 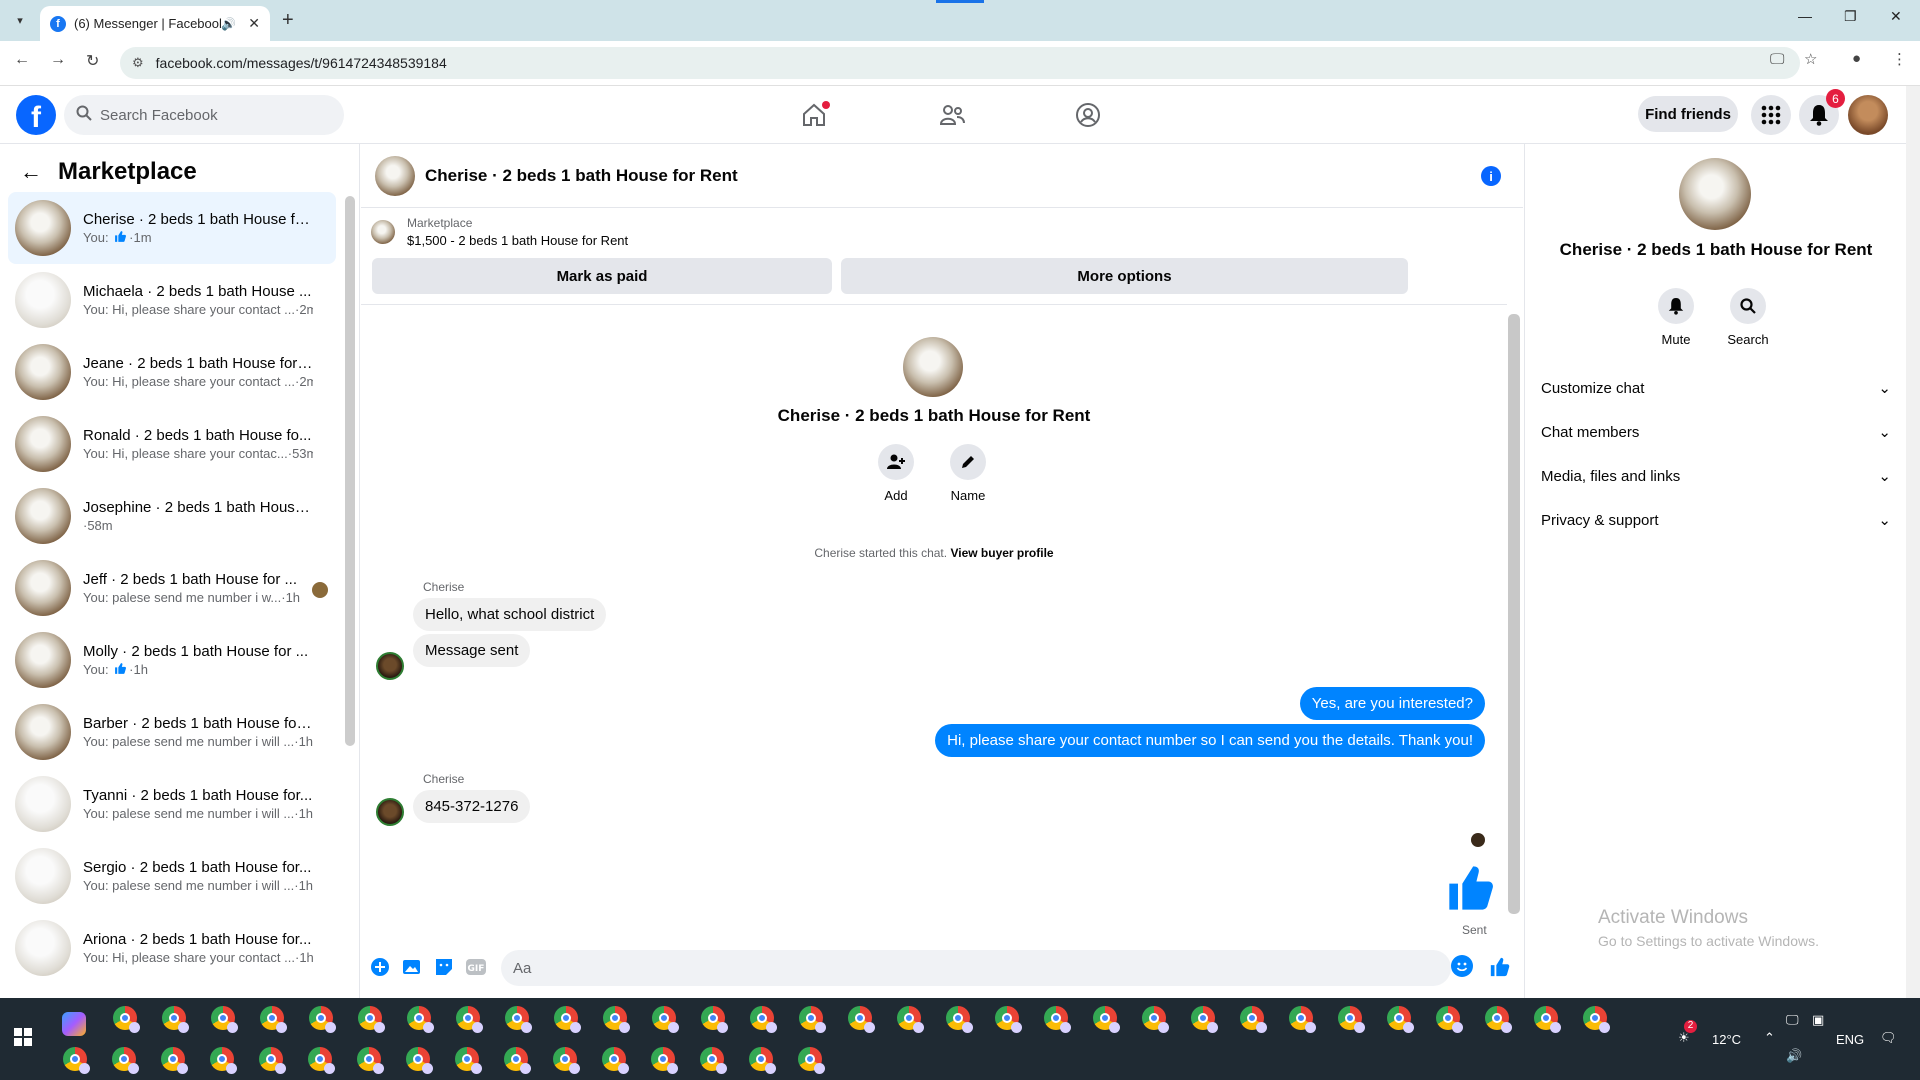 I want to click on mark-as-paid-button: Mark as paid, so click(x=602, y=276).